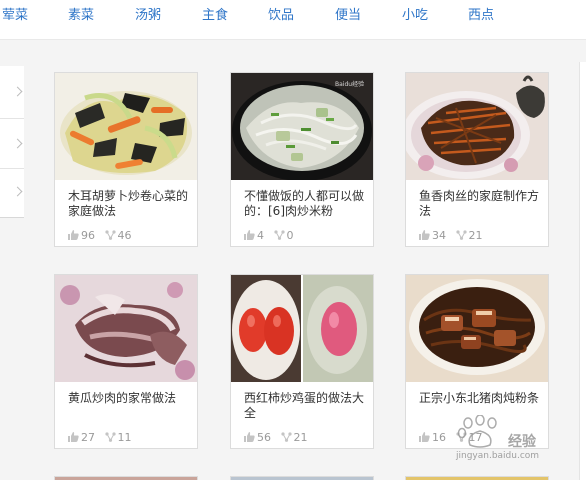  I want to click on recipe-stats: 56 21, so click(279, 437).